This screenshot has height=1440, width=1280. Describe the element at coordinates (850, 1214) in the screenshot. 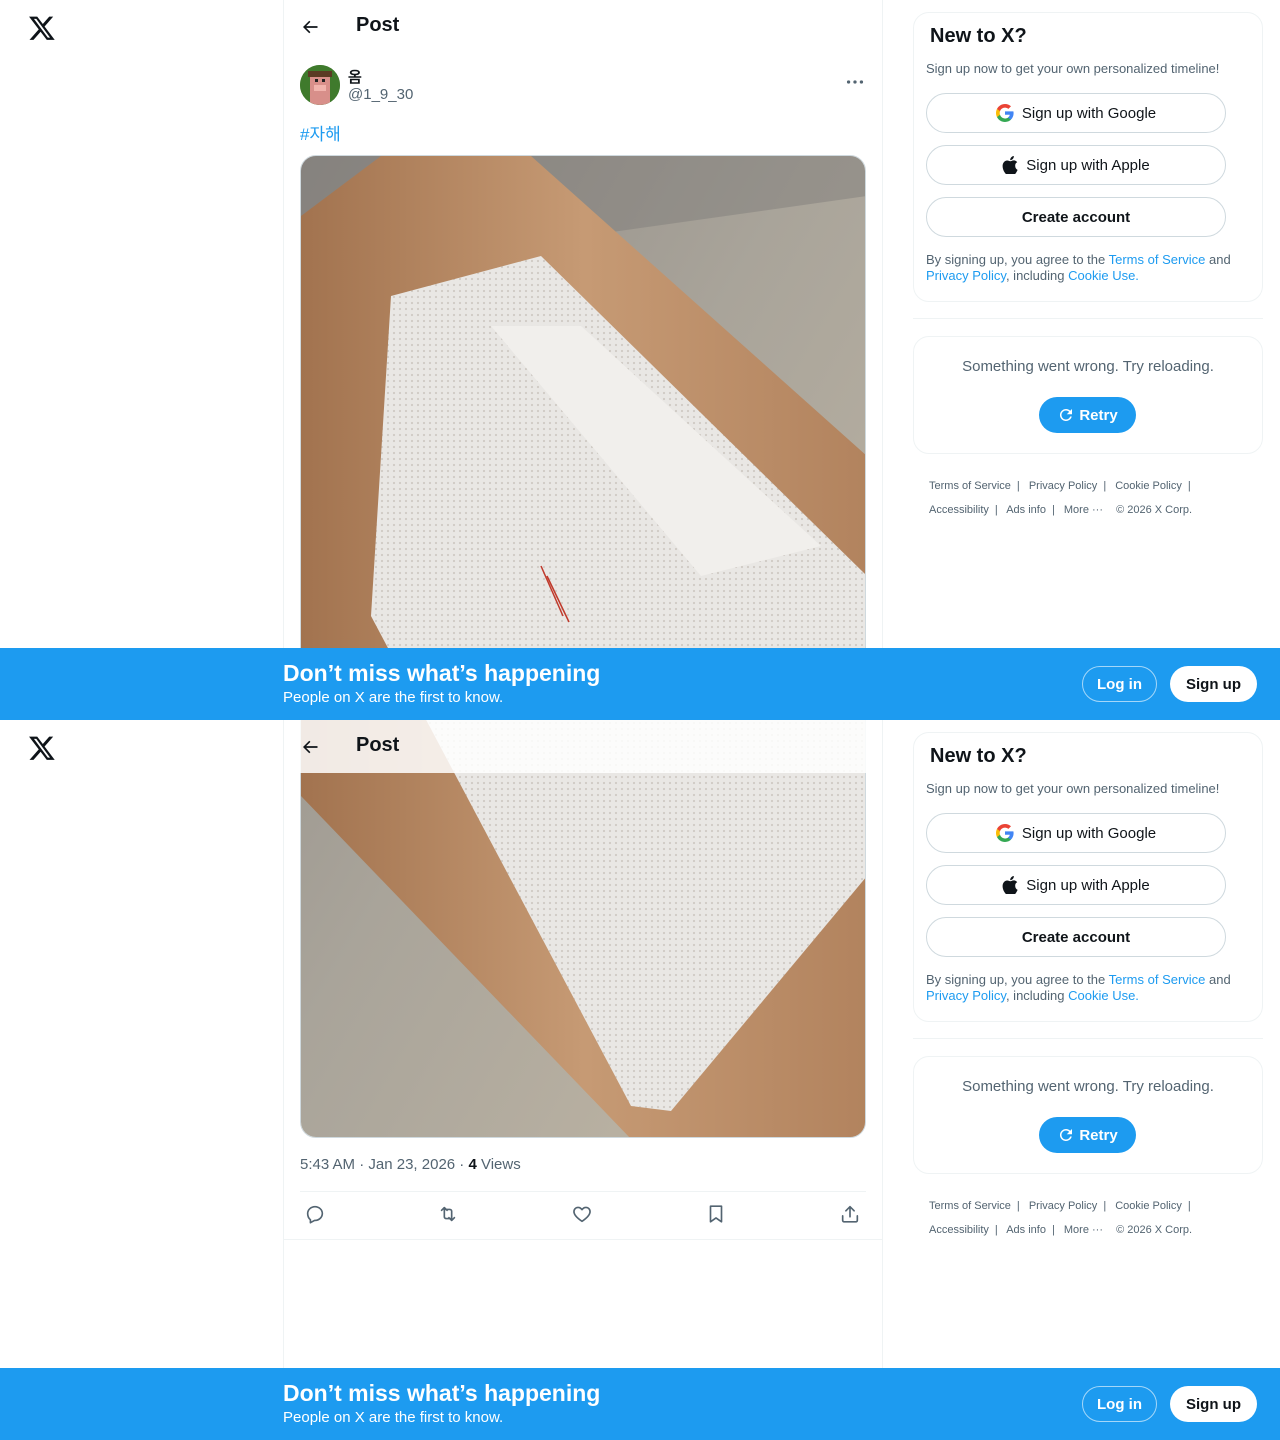

I see `share-icon` at that location.